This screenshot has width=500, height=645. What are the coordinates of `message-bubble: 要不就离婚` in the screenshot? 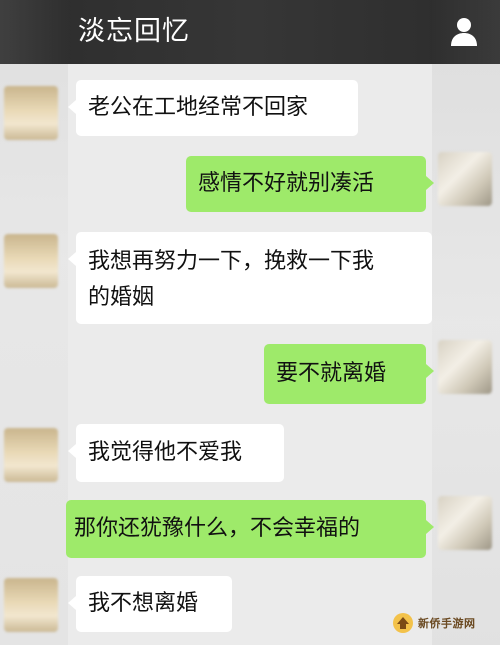 It's located at (349, 374).